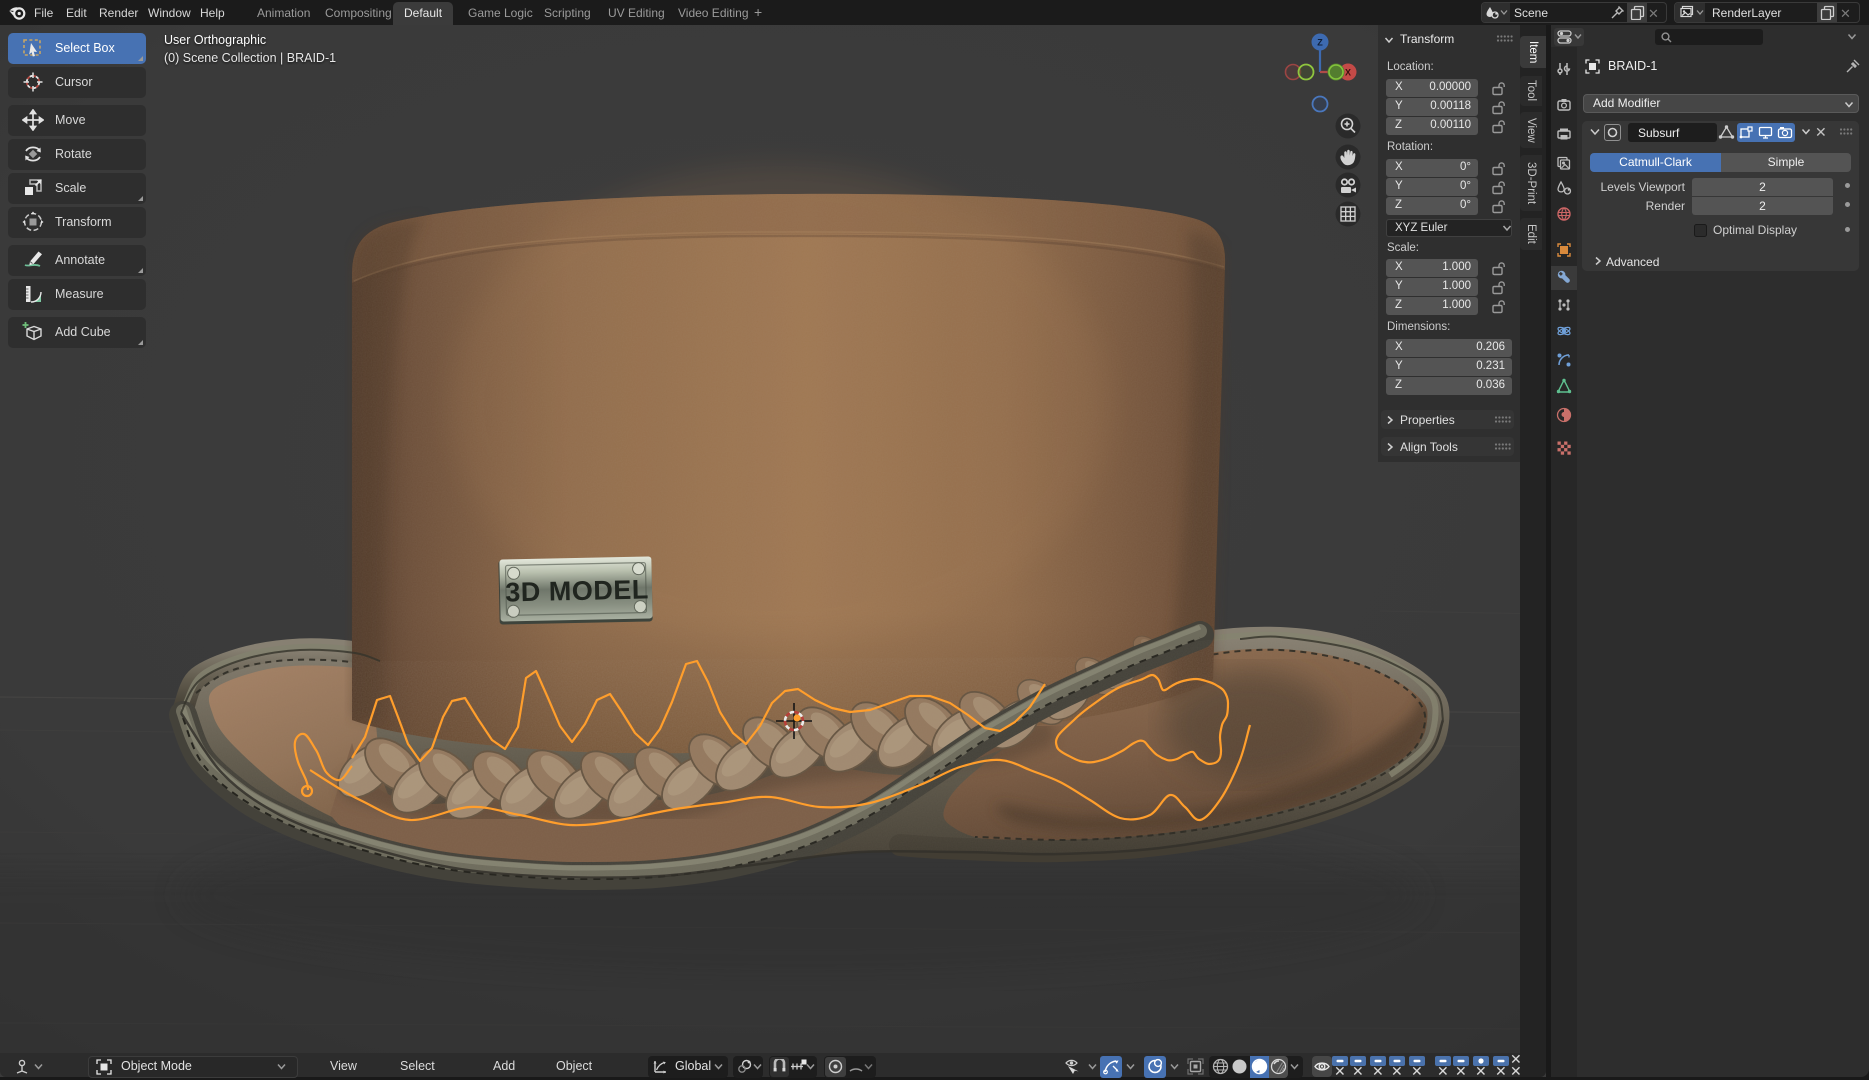 The image size is (1869, 1080). What do you see at coordinates (577, 590) in the screenshot?
I see `svg-text: 3D MODEL` at bounding box center [577, 590].